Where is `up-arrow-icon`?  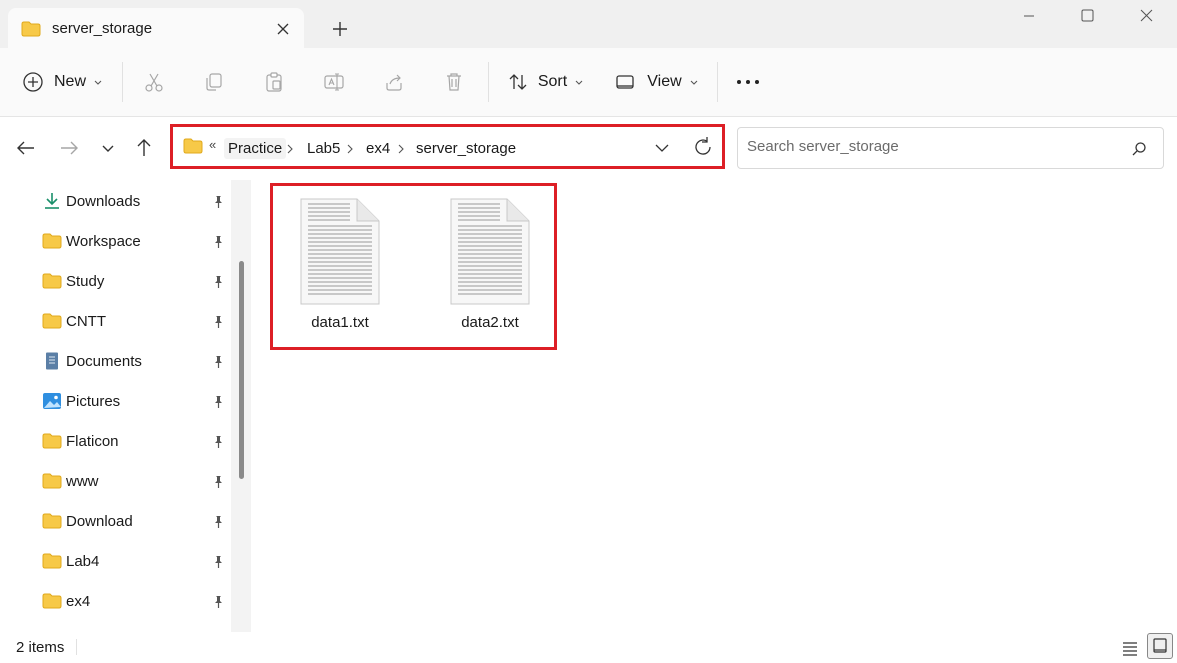 up-arrow-icon is located at coordinates (144, 148).